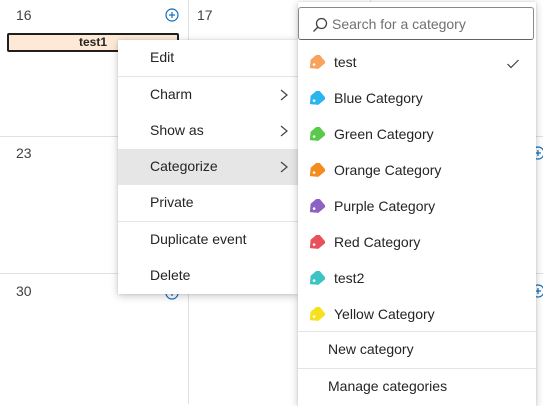  What do you see at coordinates (378, 98) in the screenshot?
I see `category-label: Blue Category` at bounding box center [378, 98].